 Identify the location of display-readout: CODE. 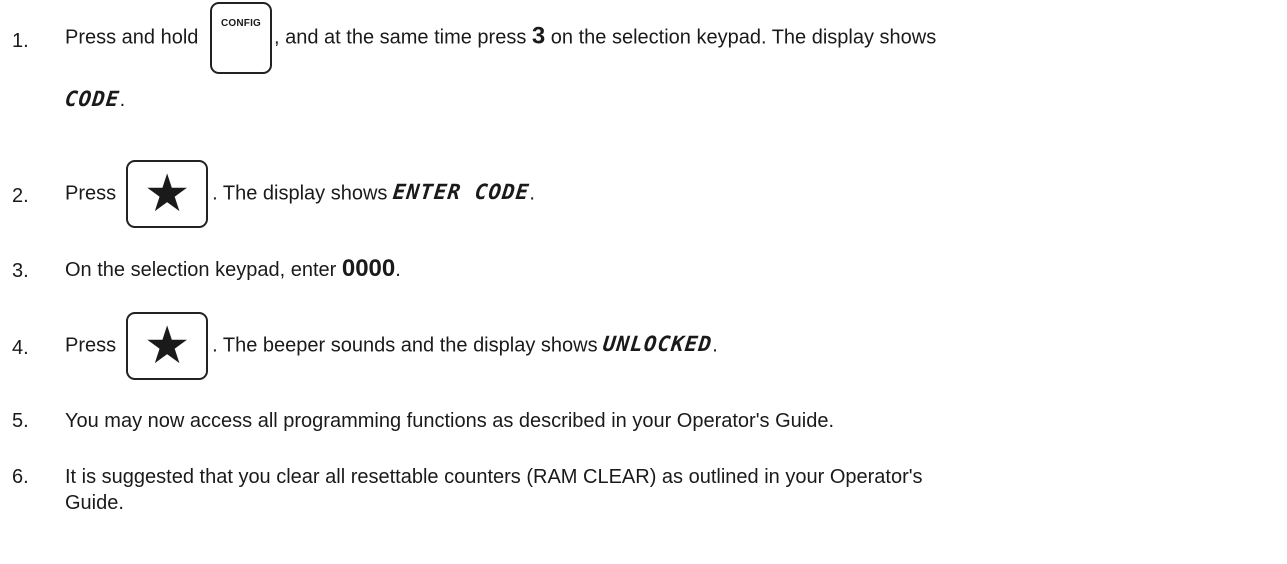
(92, 99).